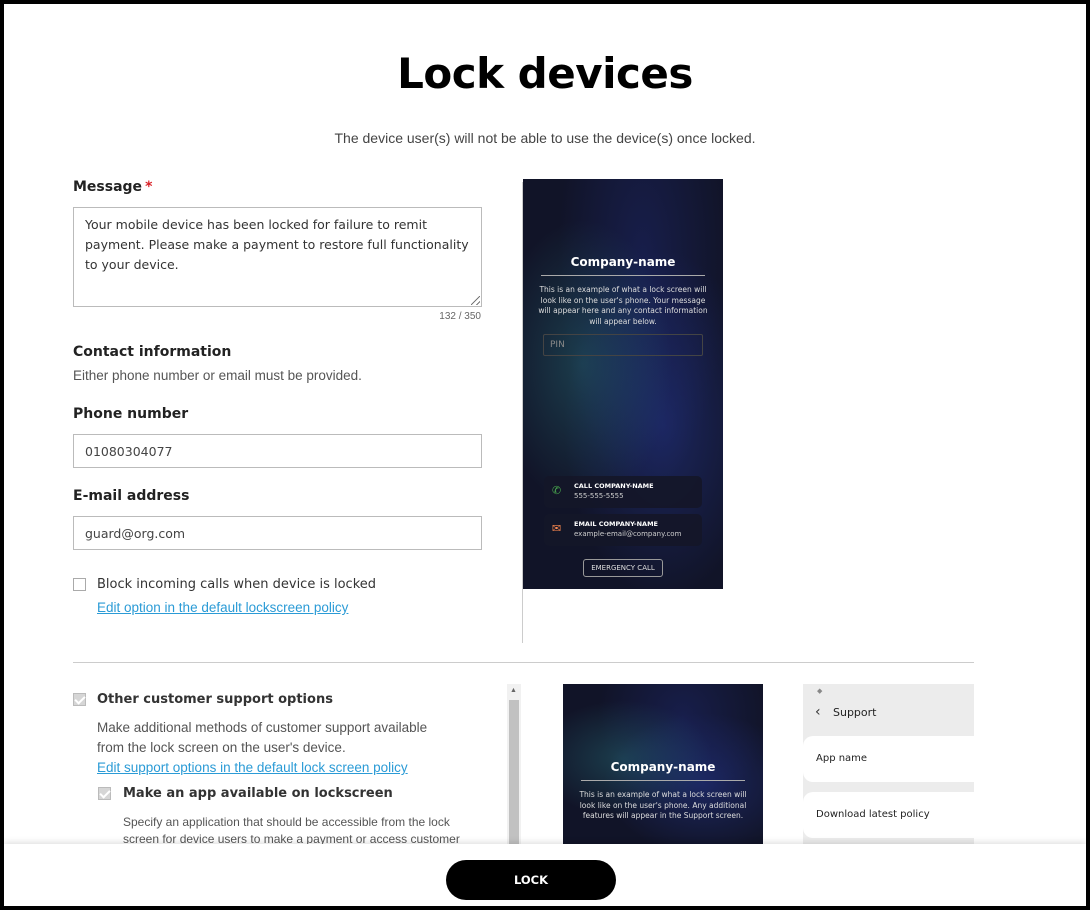 The height and width of the screenshot is (910, 1090). Describe the element at coordinates (215, 699) in the screenshot. I see `support-options-label: Other customer support options` at that location.